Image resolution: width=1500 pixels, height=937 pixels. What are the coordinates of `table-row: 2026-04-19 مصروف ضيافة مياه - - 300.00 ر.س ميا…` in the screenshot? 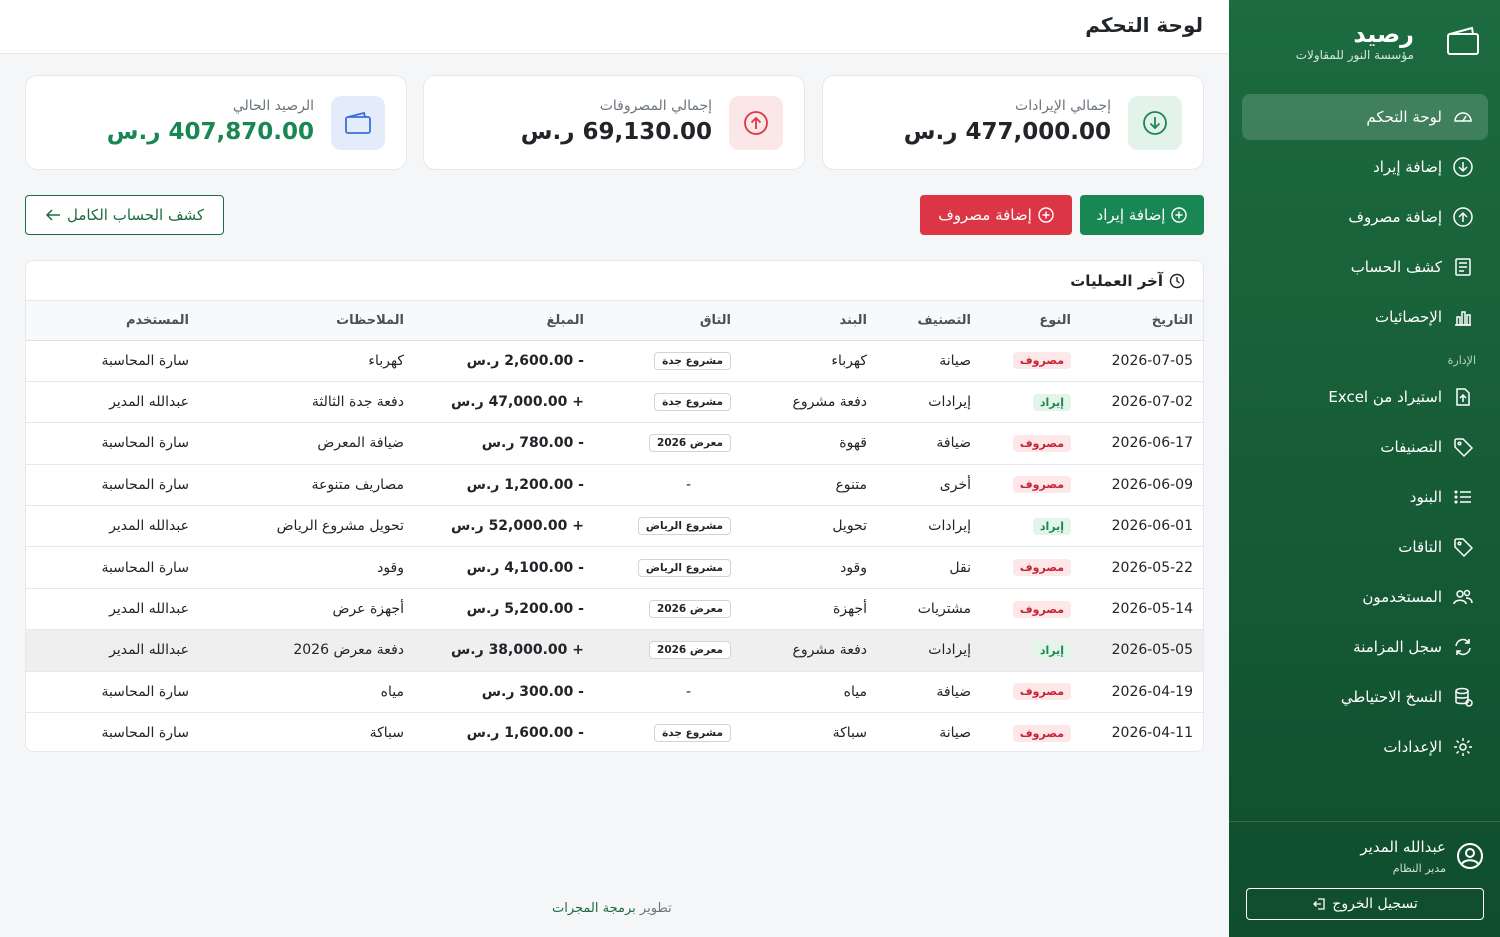 It's located at (614, 692).